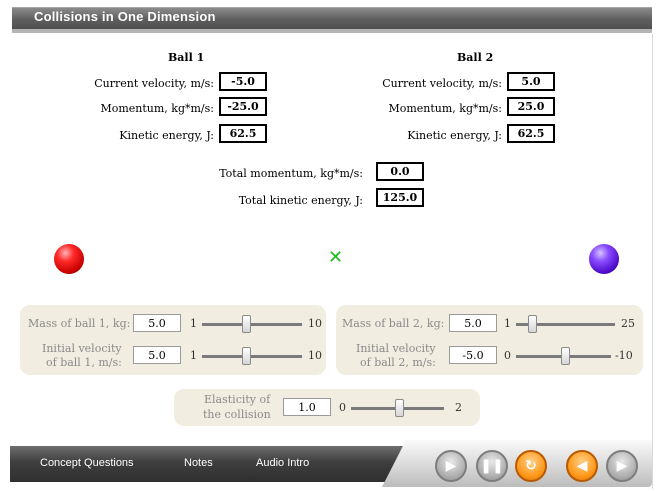  Describe the element at coordinates (243, 106) in the screenshot. I see `ball1-momentum-value: -25.0` at that location.